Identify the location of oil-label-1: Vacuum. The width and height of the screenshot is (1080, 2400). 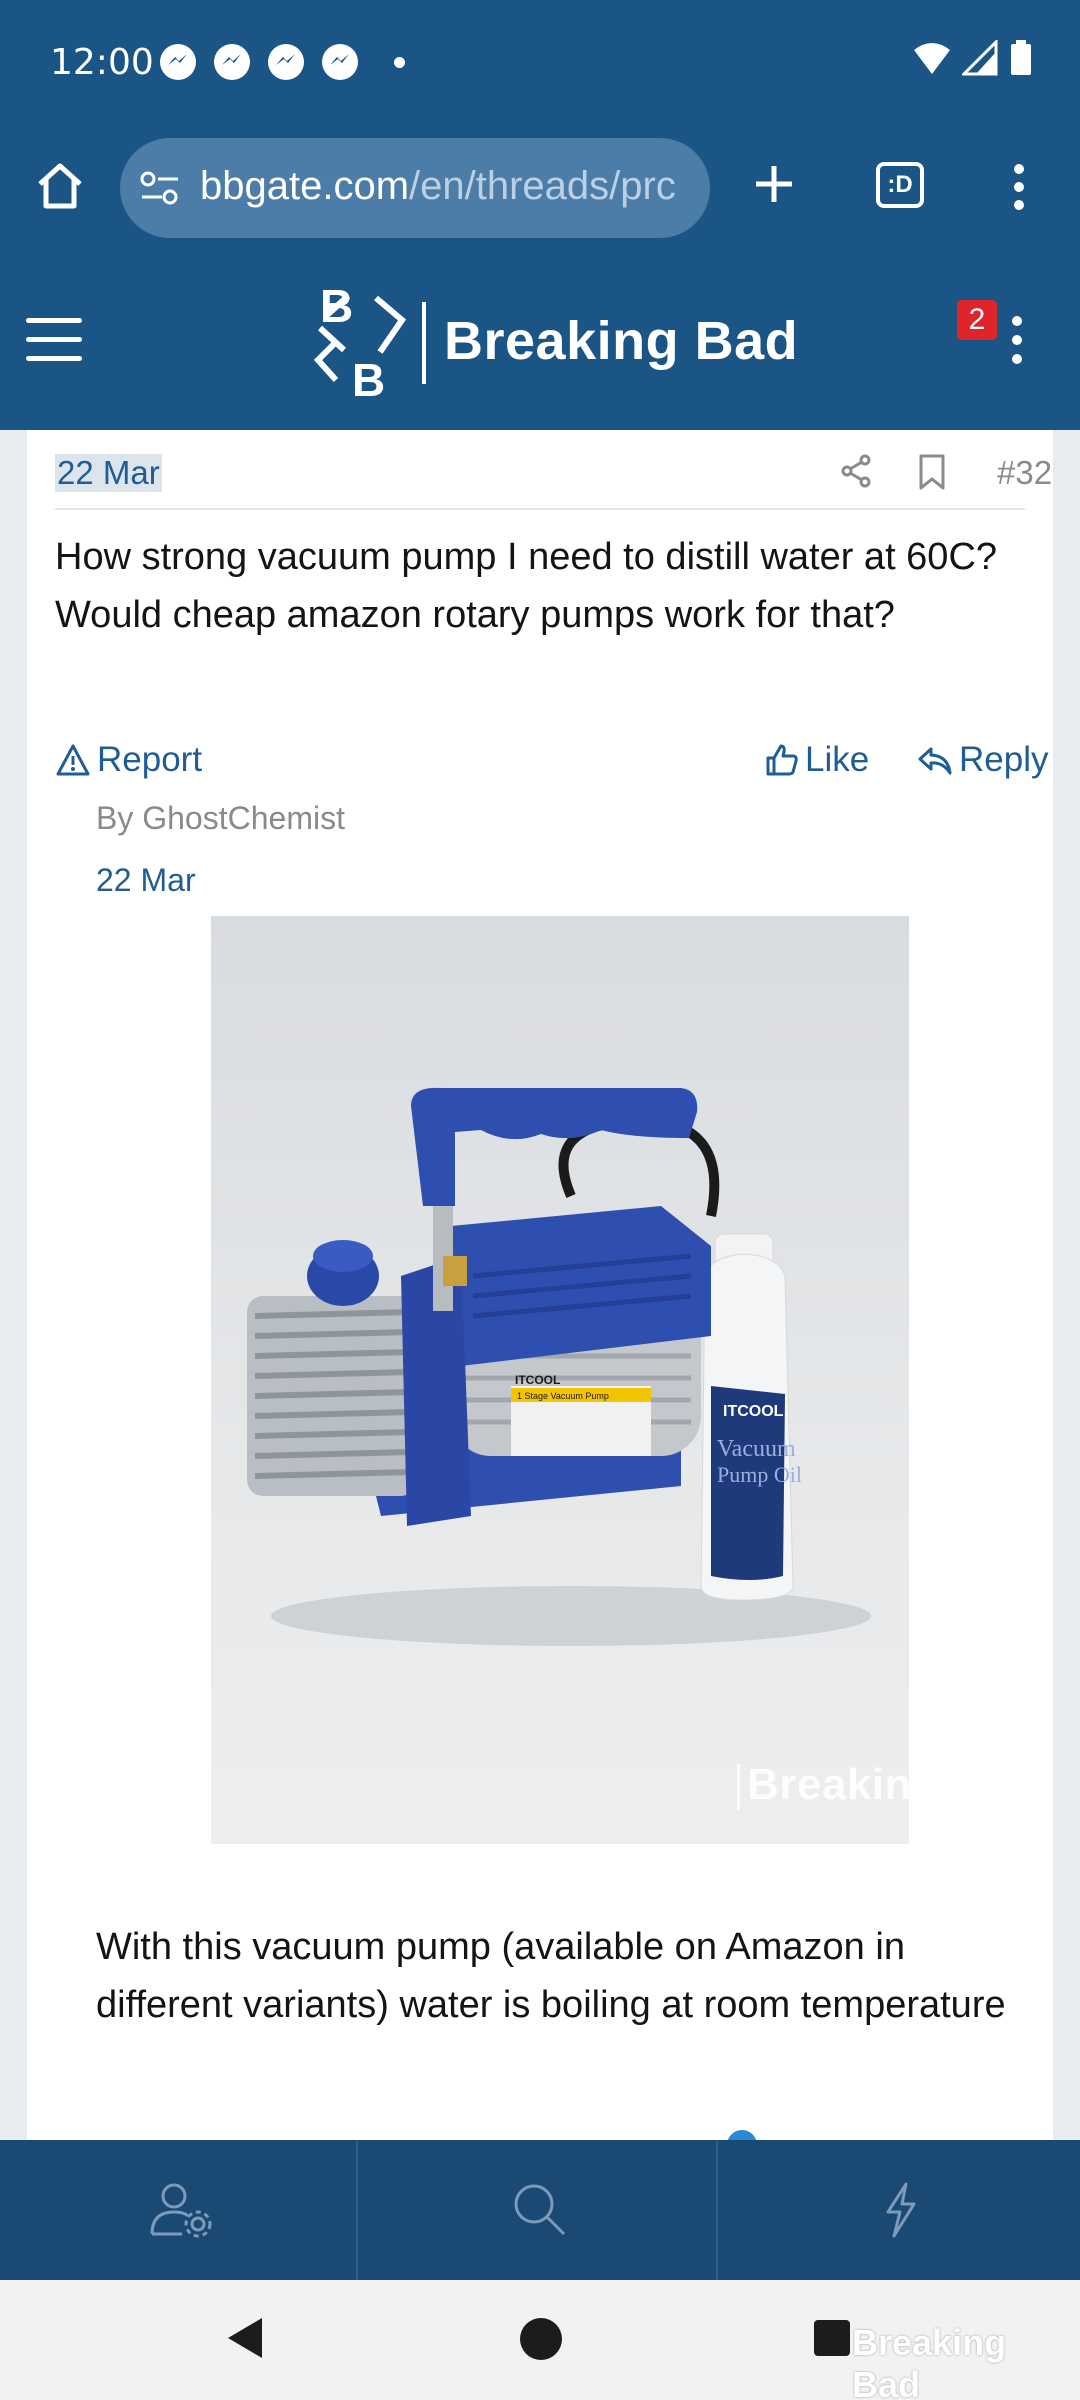
(756, 1449).